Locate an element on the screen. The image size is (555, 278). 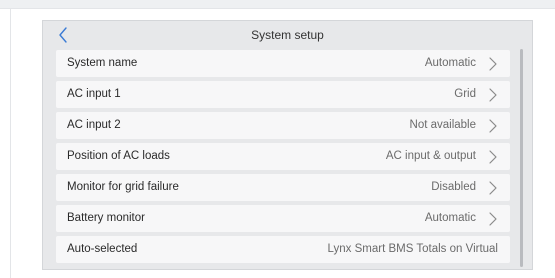
page-title: System setup is located at coordinates (287, 35).